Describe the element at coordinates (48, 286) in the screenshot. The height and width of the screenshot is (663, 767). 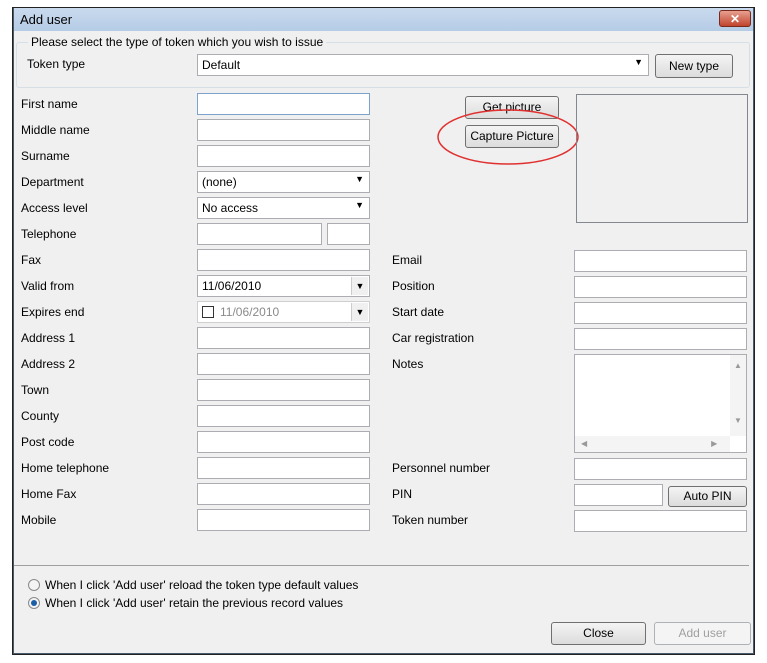
I see `valid-from-label: Valid from` at that location.